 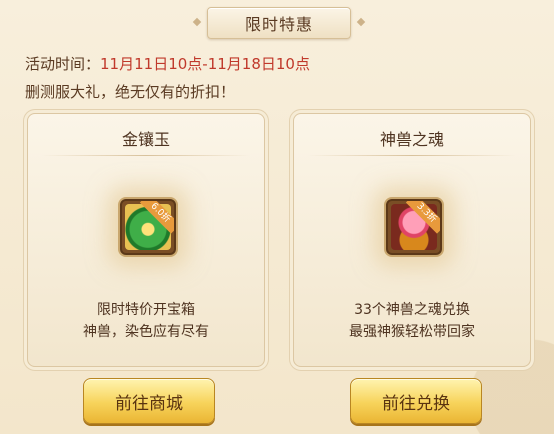 What do you see at coordinates (279, 23) in the screenshot?
I see `page-title: 限时特惠` at bounding box center [279, 23].